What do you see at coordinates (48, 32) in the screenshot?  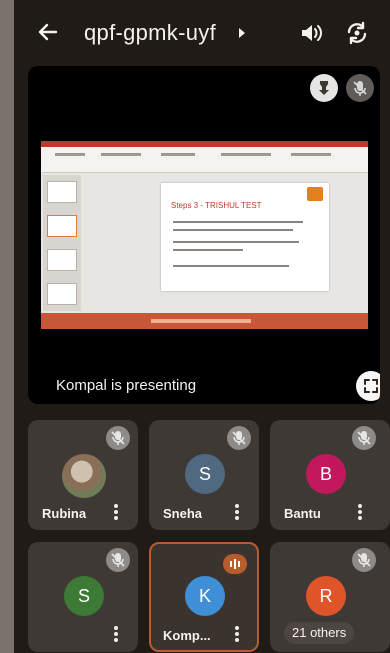 I see `back-arrow-icon` at bounding box center [48, 32].